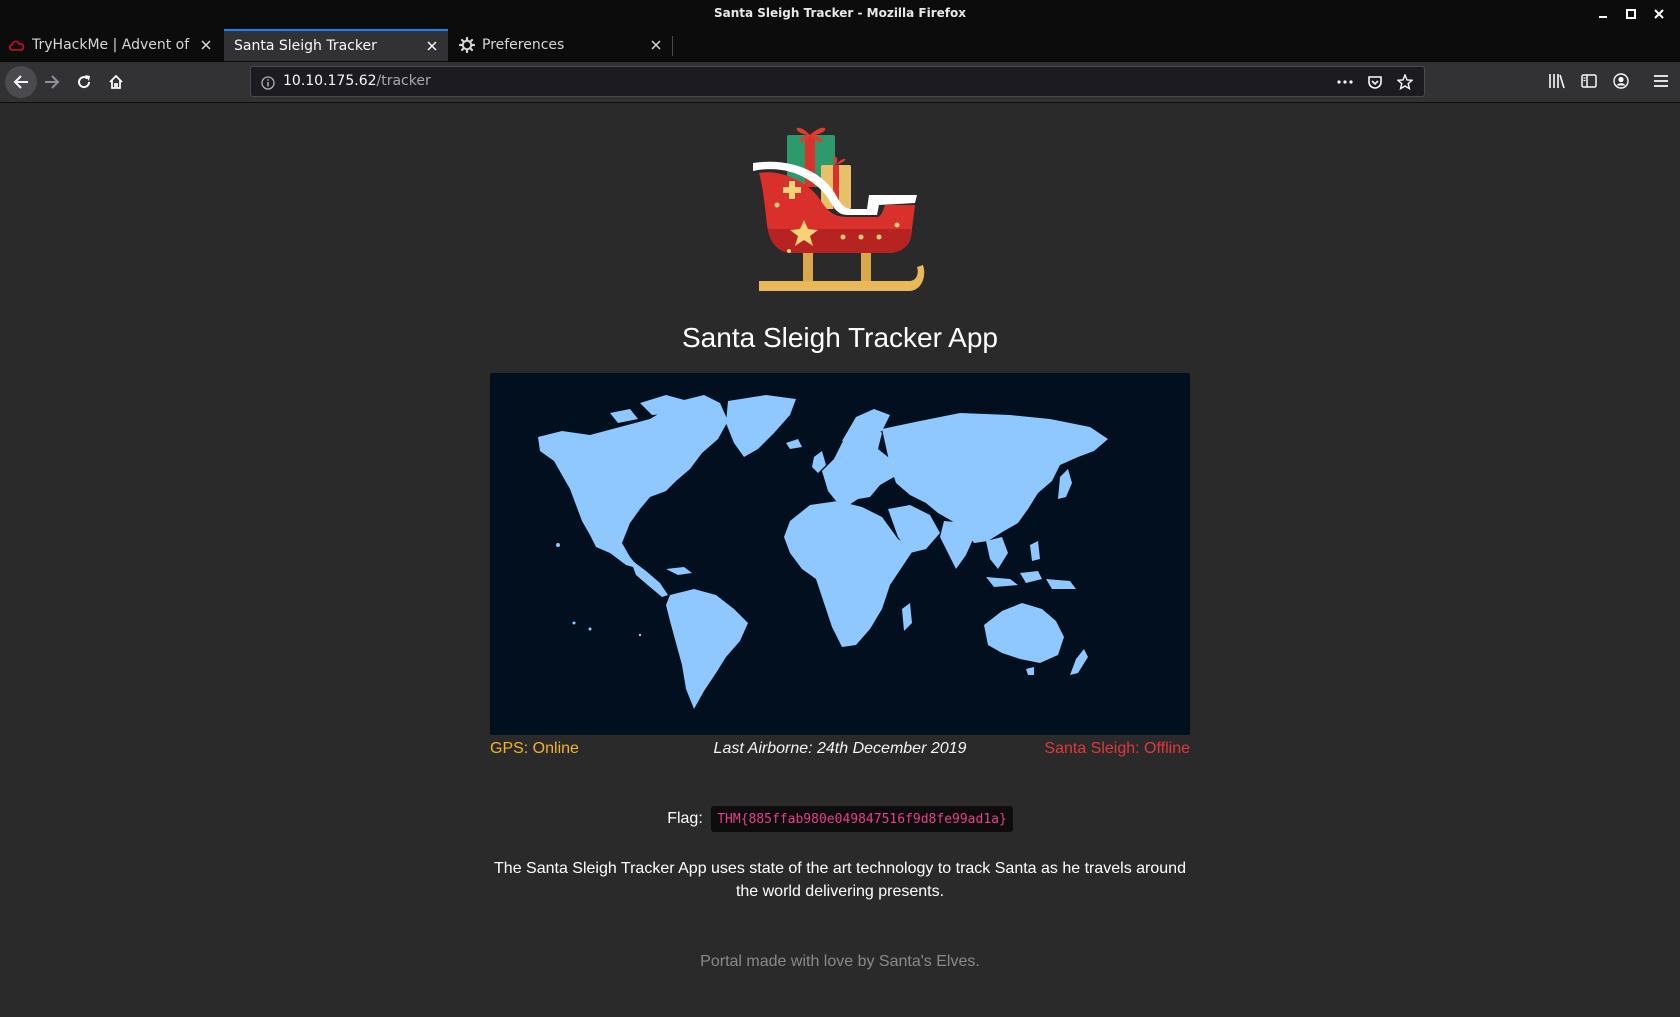 The image size is (1680, 1017). Describe the element at coordinates (268, 82) in the screenshot. I see `site-info-icon` at that location.